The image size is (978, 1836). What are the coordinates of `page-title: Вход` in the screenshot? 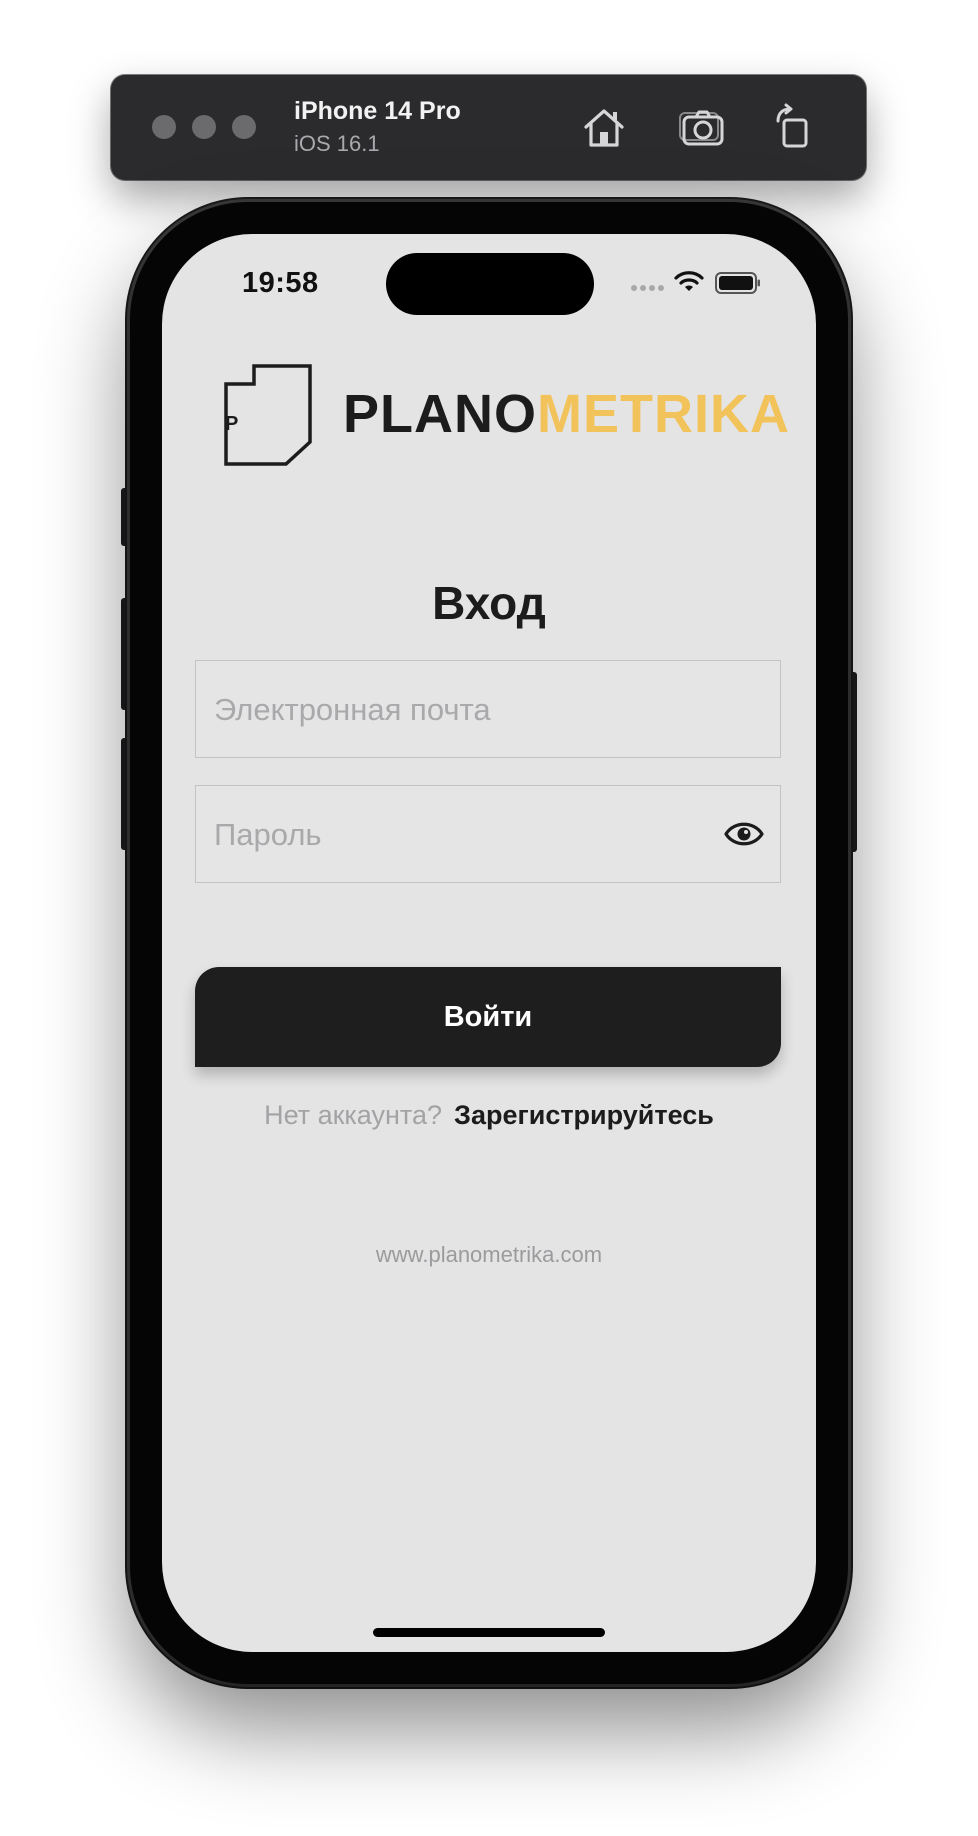 It's located at (489, 603).